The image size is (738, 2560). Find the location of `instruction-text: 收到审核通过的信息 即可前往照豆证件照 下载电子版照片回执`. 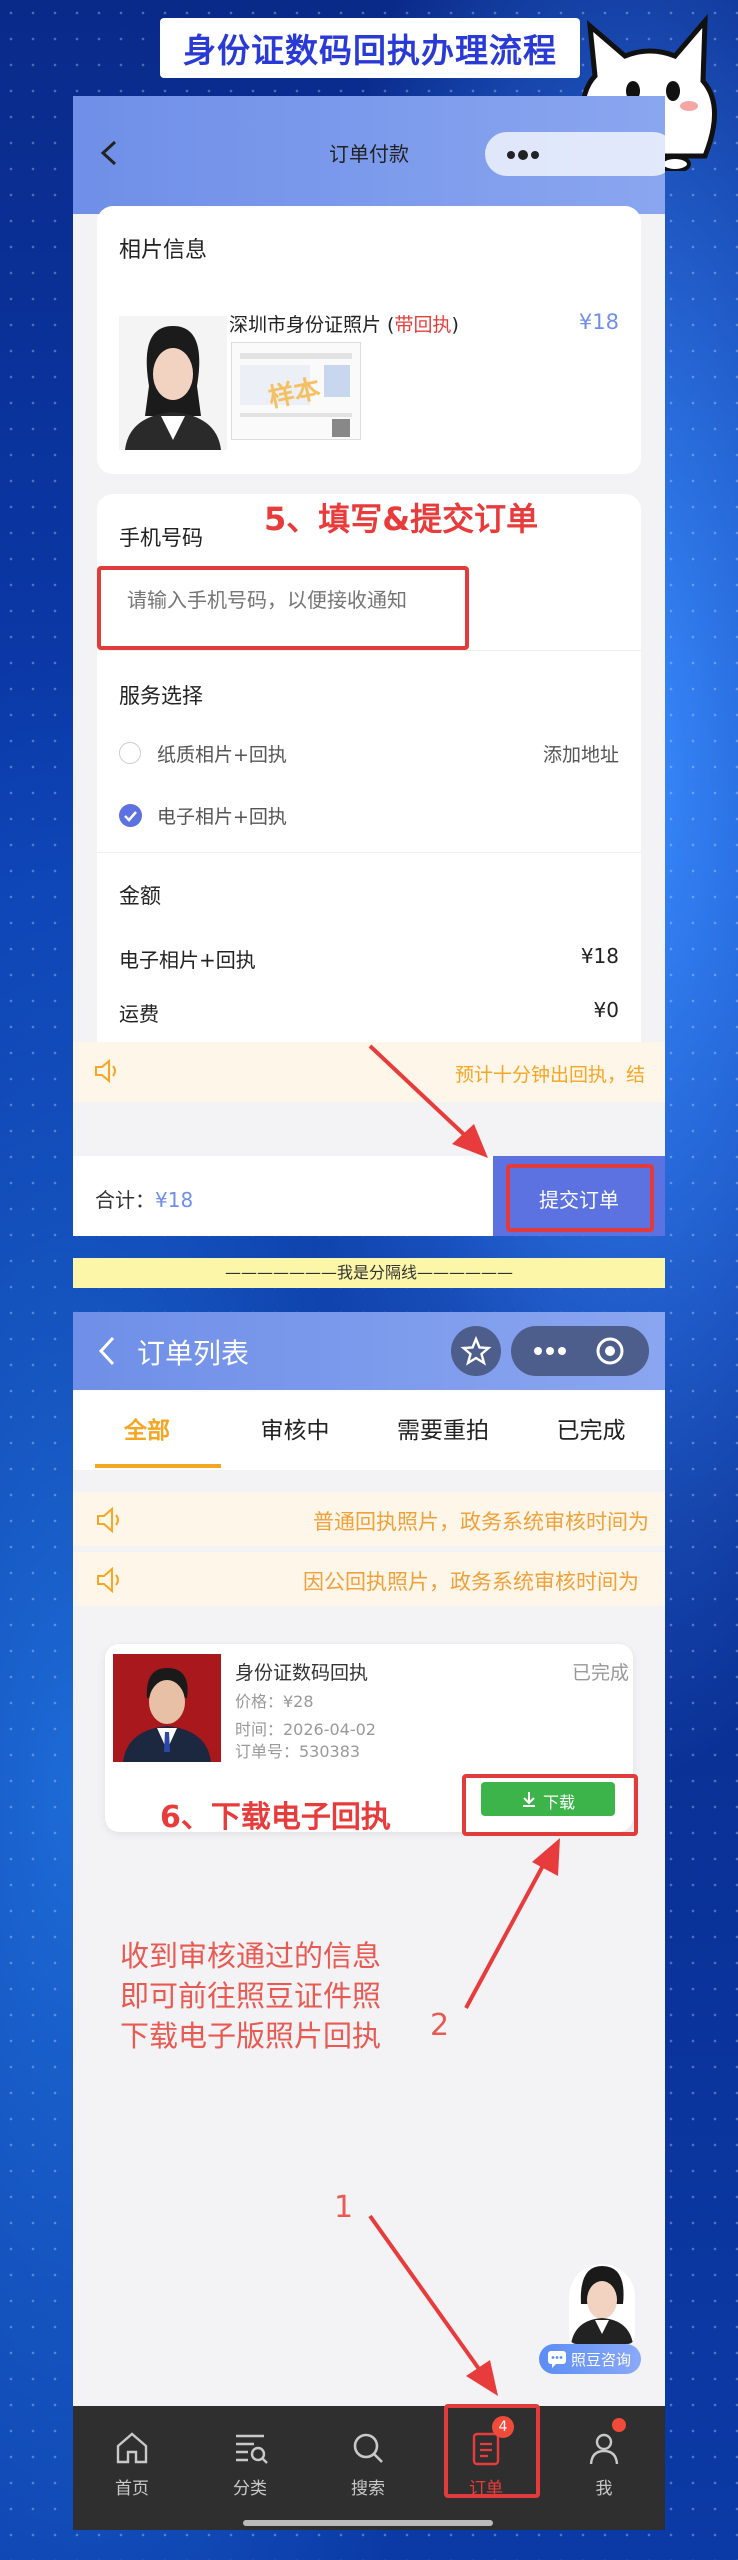

instruction-text: 收到审核通过的信息 即可前往照豆证件照 下载电子版照片回执 is located at coordinates (250, 1996).